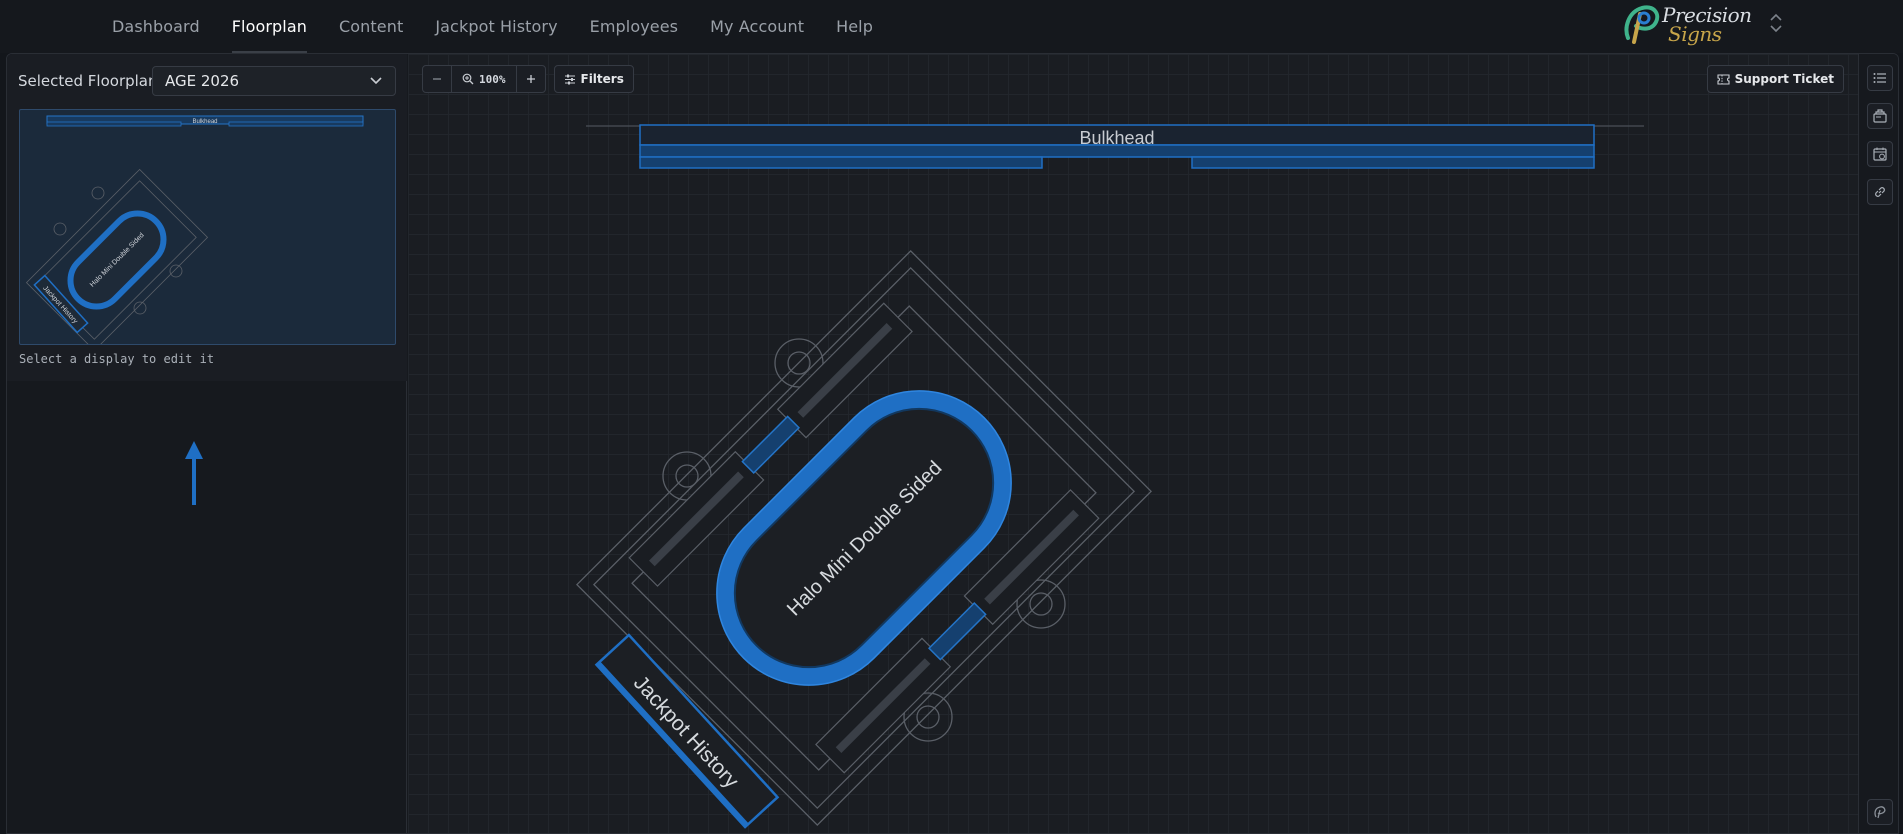  Describe the element at coordinates (194, 473) in the screenshot. I see `arrow-up-icon` at that location.